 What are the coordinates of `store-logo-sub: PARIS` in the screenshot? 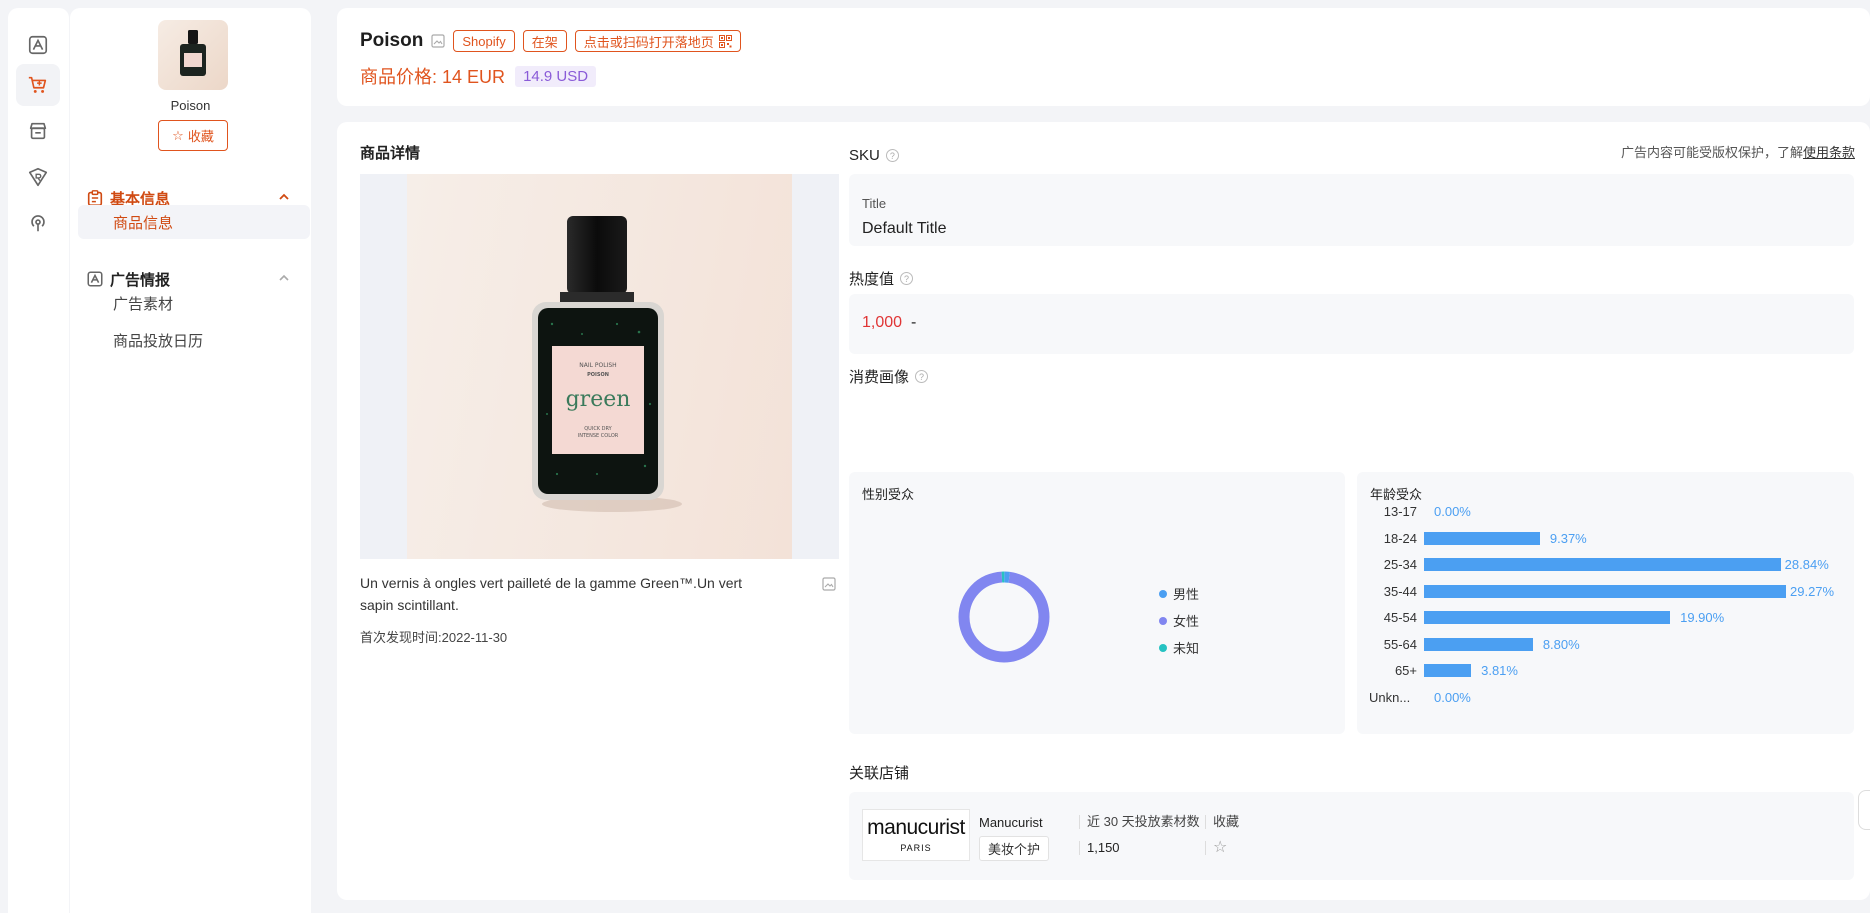 It's located at (916, 848).